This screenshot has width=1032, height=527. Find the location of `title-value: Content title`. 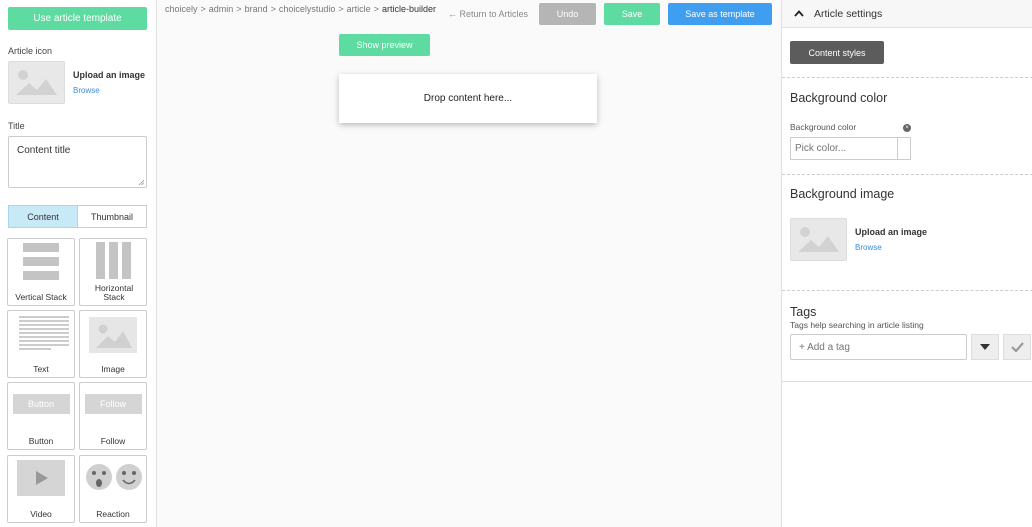

title-value: Content title is located at coordinates (44, 150).